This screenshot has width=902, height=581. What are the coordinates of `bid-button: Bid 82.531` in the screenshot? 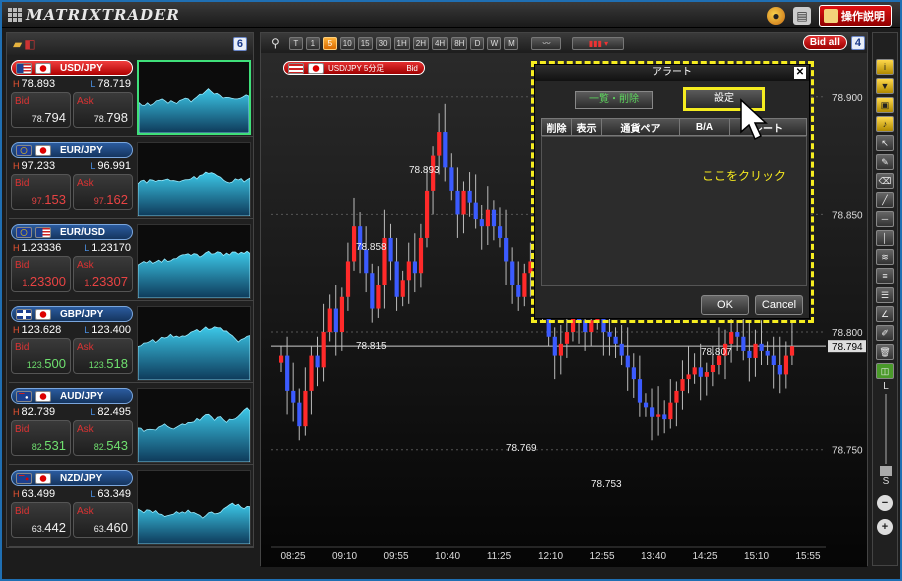 It's located at (41, 438).